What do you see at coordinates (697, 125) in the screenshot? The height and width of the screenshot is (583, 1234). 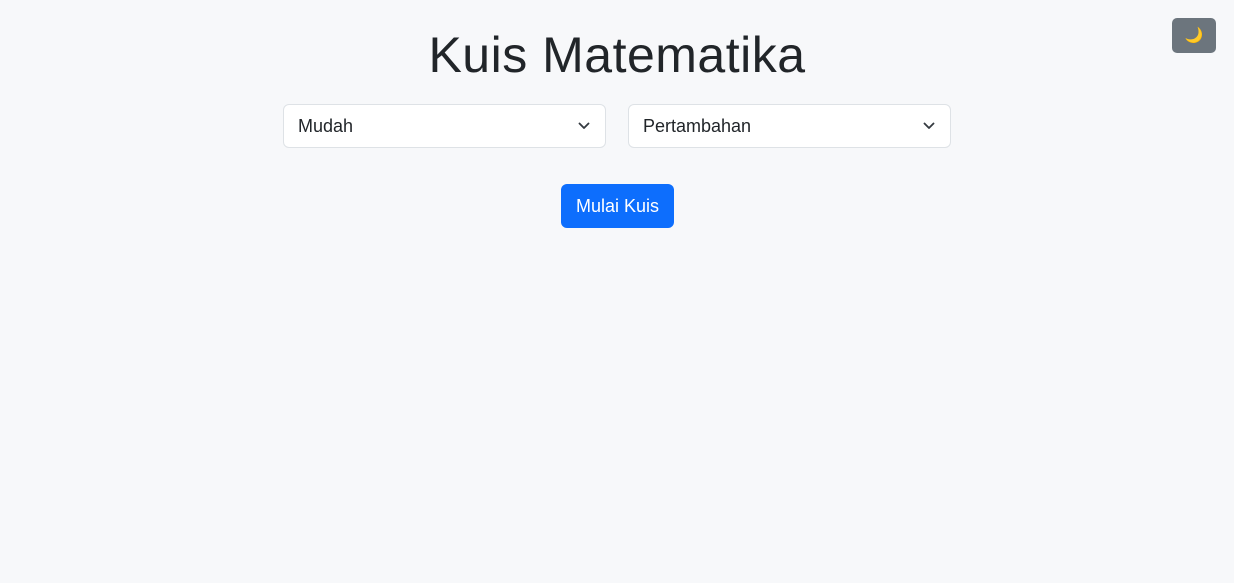 I see `operation-select-value: Pertambahan` at bounding box center [697, 125].